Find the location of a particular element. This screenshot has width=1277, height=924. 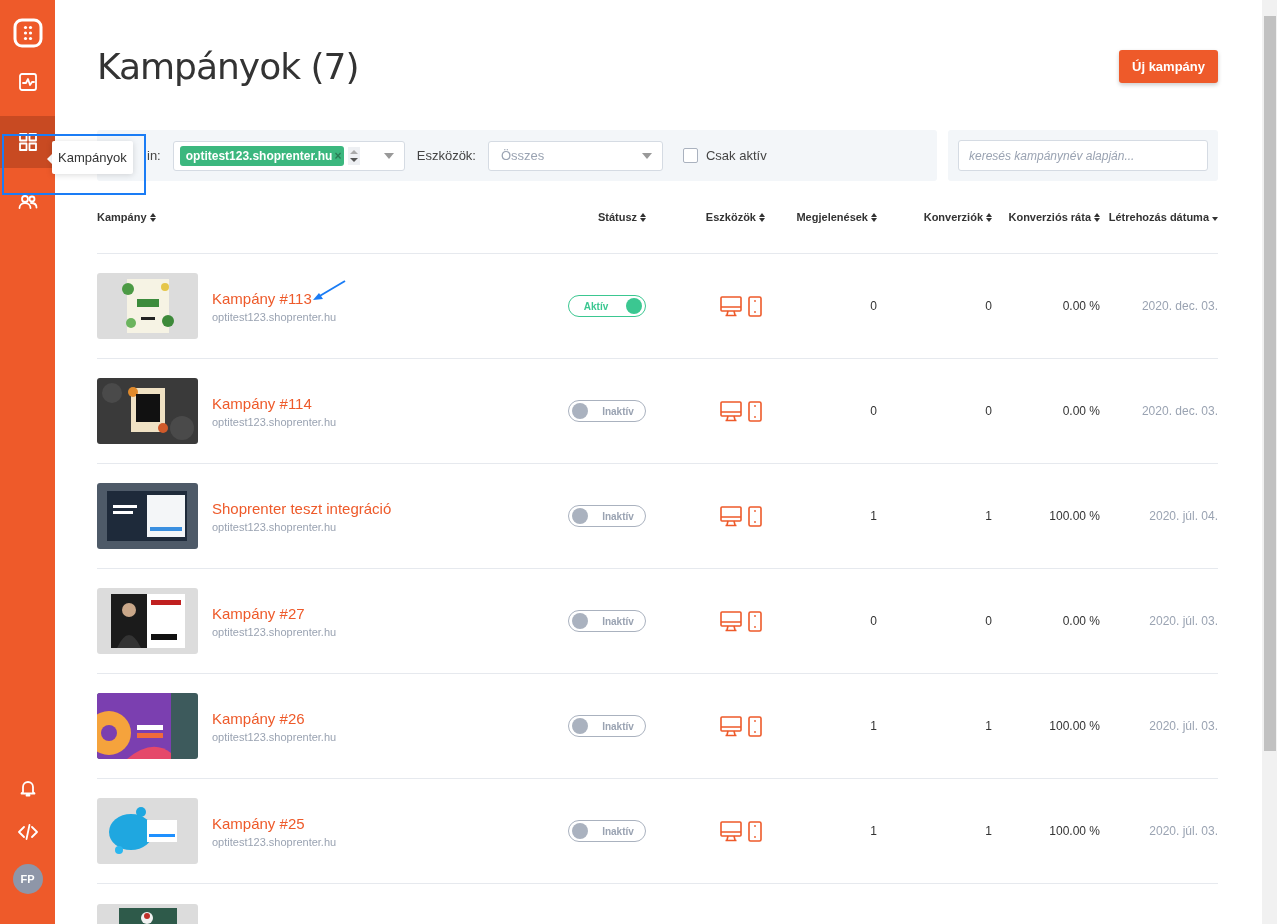

scrollbar is located at coordinates (1269, 462).